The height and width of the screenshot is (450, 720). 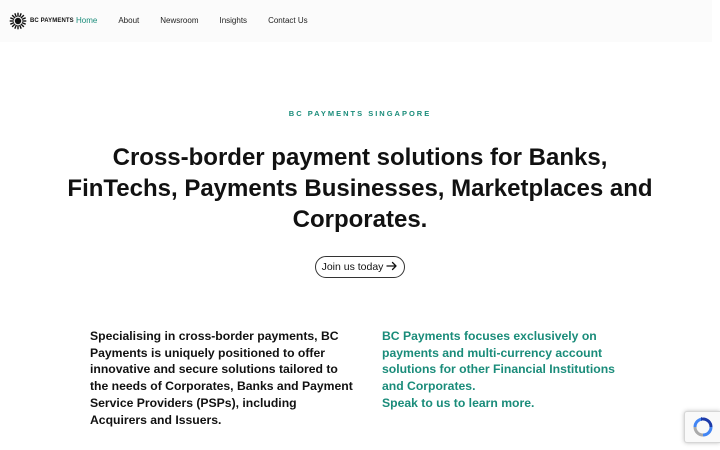 I want to click on site-logo: BC PAYMENTS, so click(x=41, y=21).